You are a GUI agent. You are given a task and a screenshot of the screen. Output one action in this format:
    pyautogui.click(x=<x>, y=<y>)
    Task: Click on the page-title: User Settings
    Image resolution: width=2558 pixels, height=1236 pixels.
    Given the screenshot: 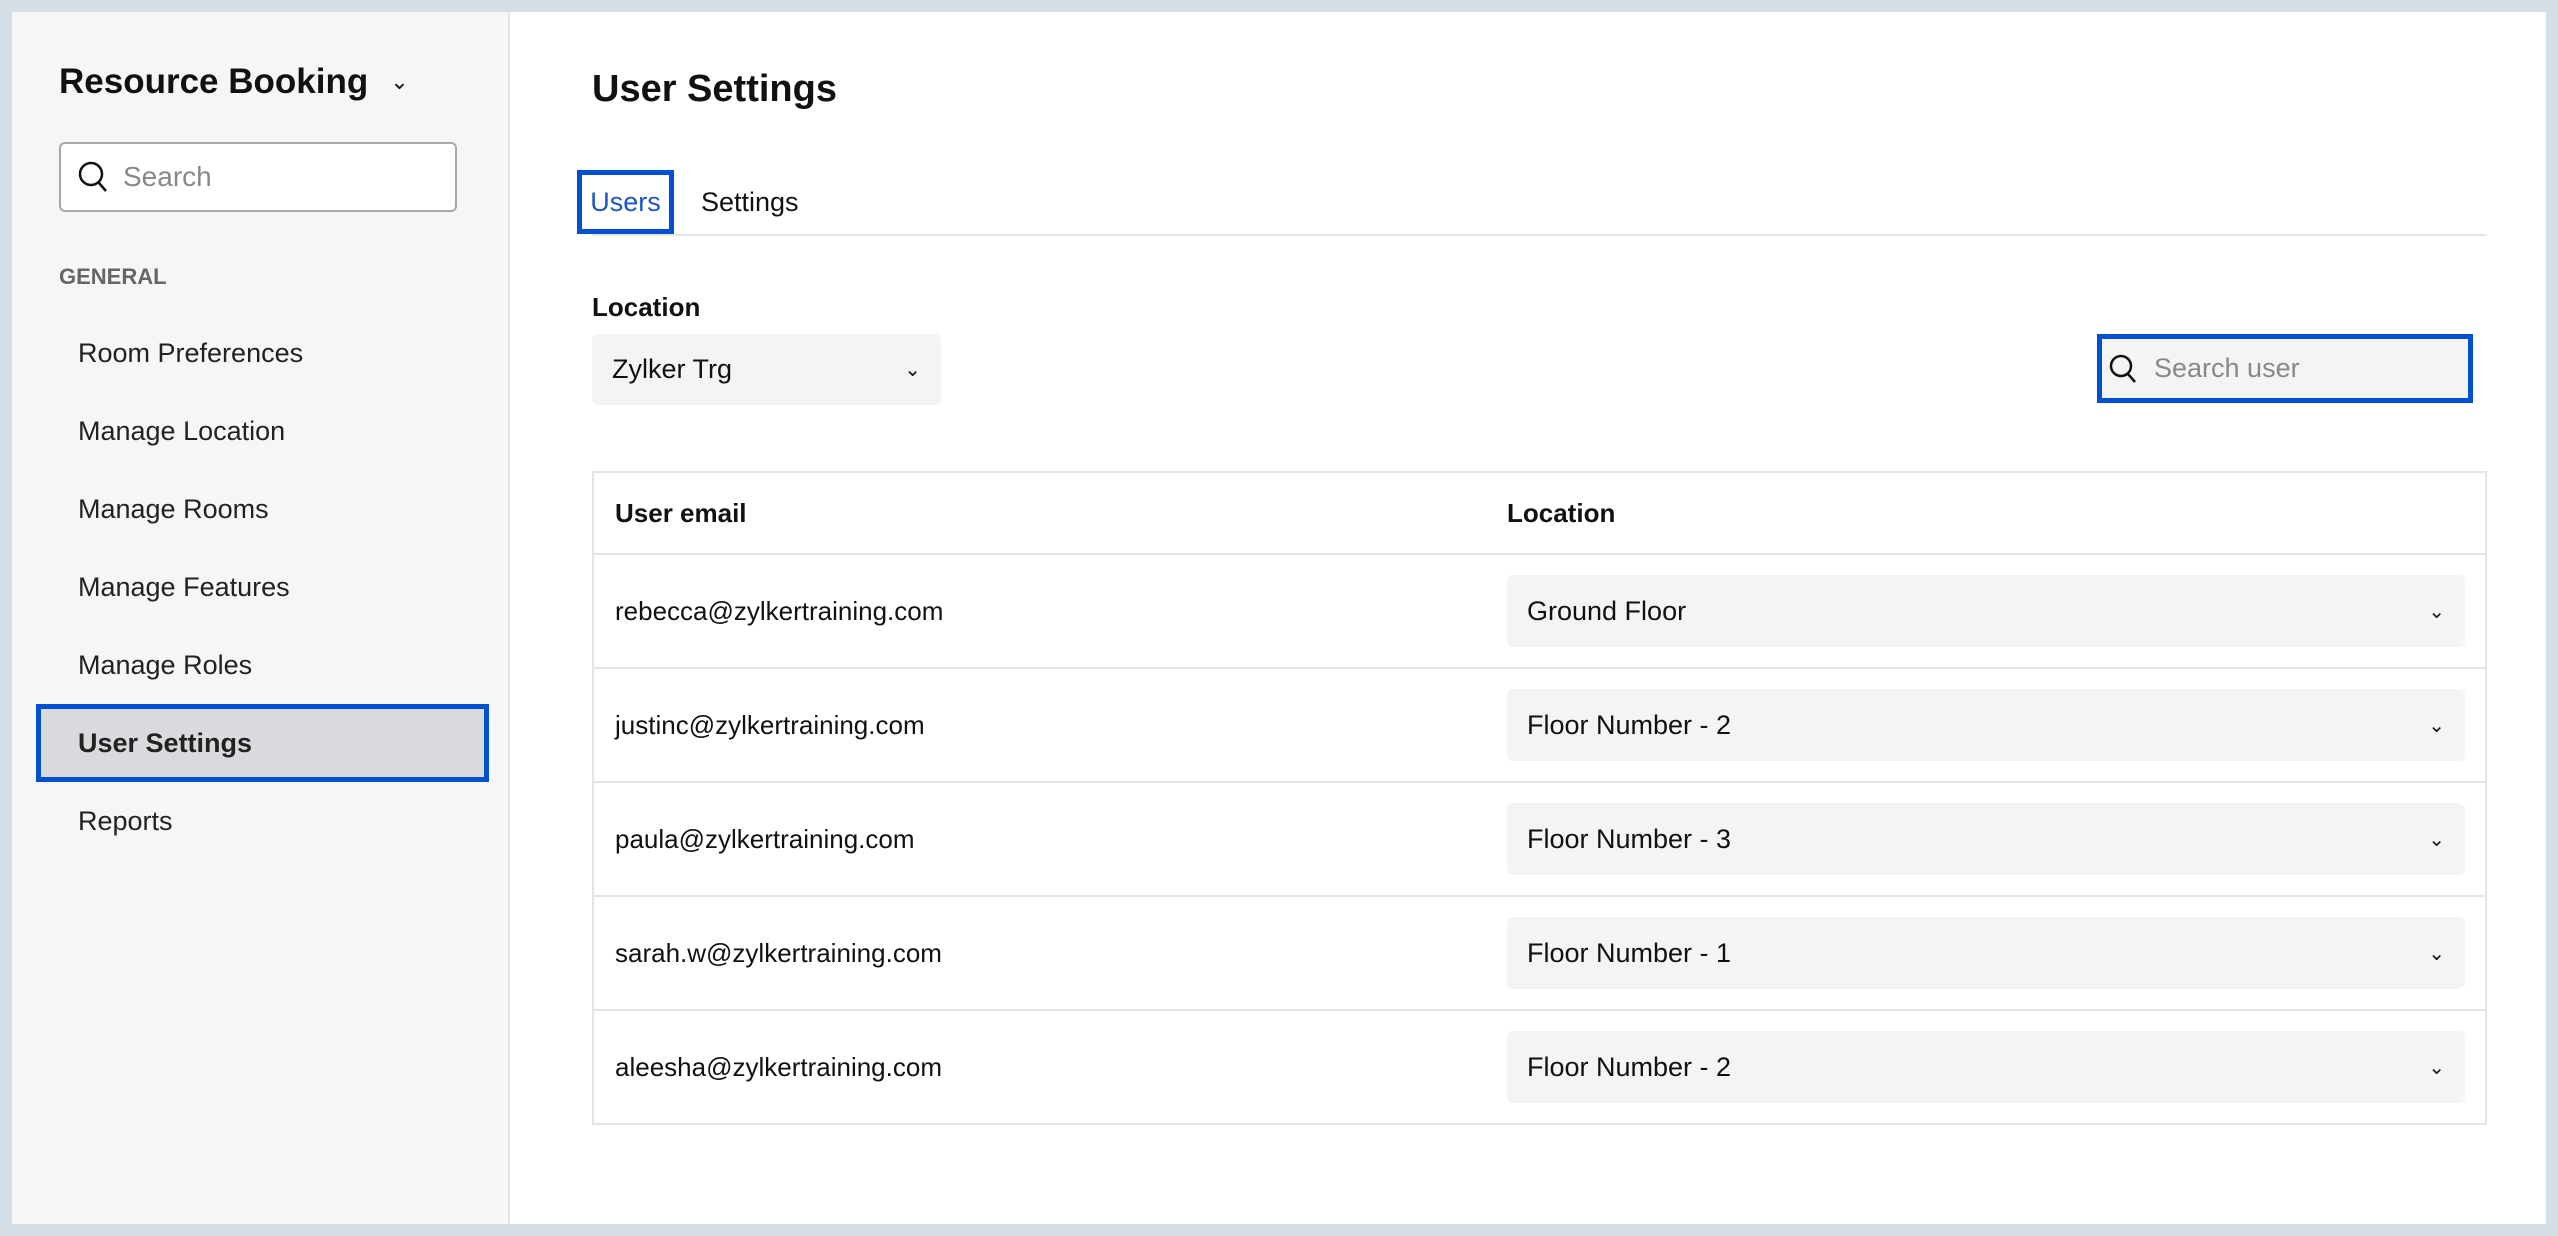 What is the action you would take?
    pyautogui.click(x=714, y=89)
    